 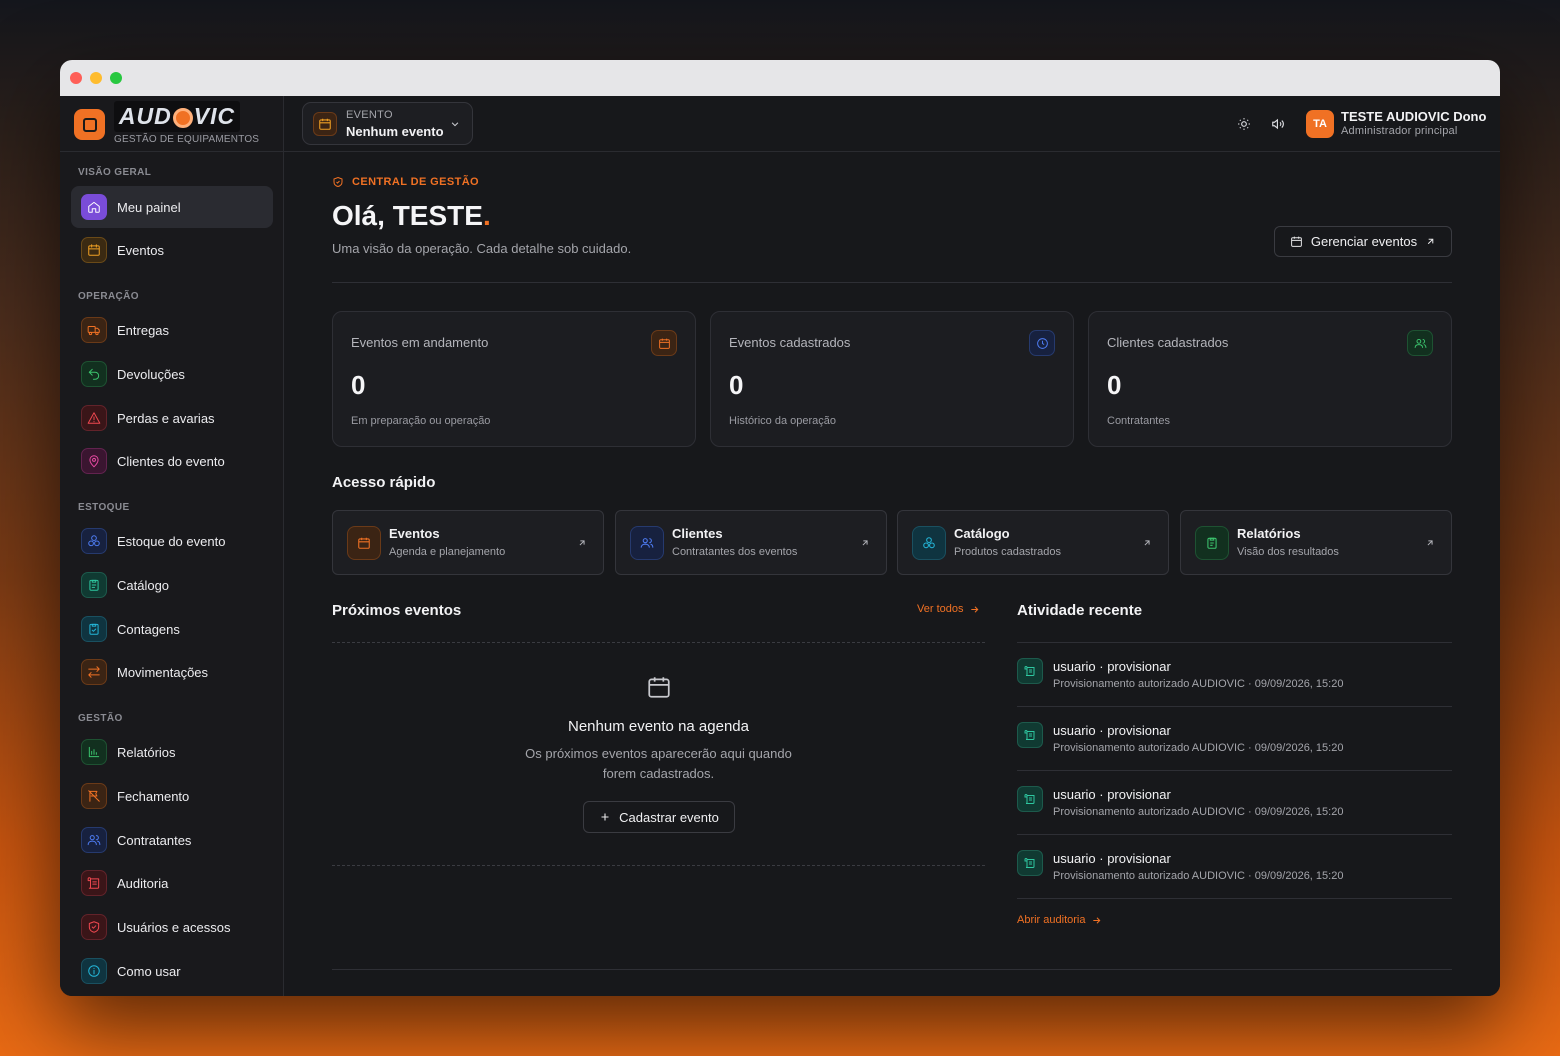 What do you see at coordinates (790, 342) in the screenshot?
I see `stat-title: Eventos cadastrados` at bounding box center [790, 342].